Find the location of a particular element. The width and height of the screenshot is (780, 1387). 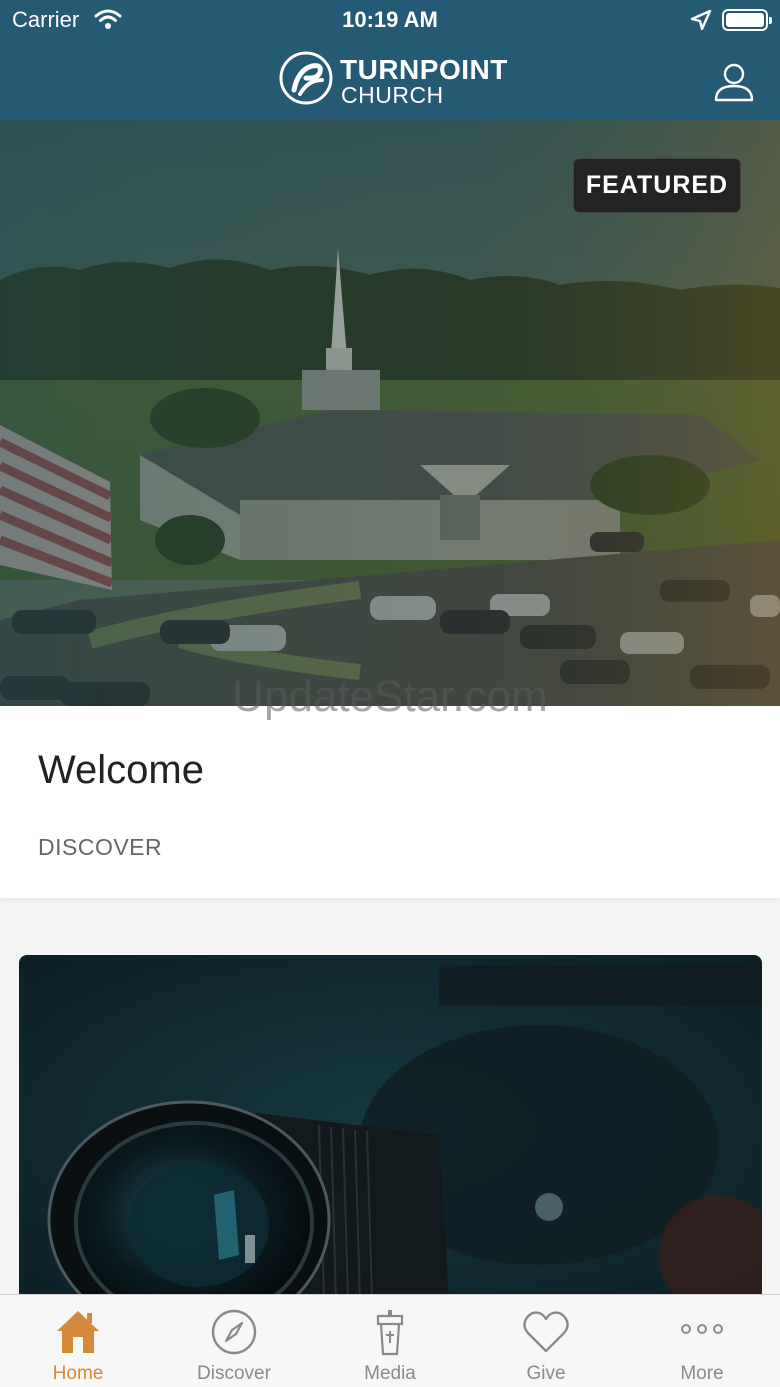

tab-give-label: Give is located at coordinates (546, 1373).